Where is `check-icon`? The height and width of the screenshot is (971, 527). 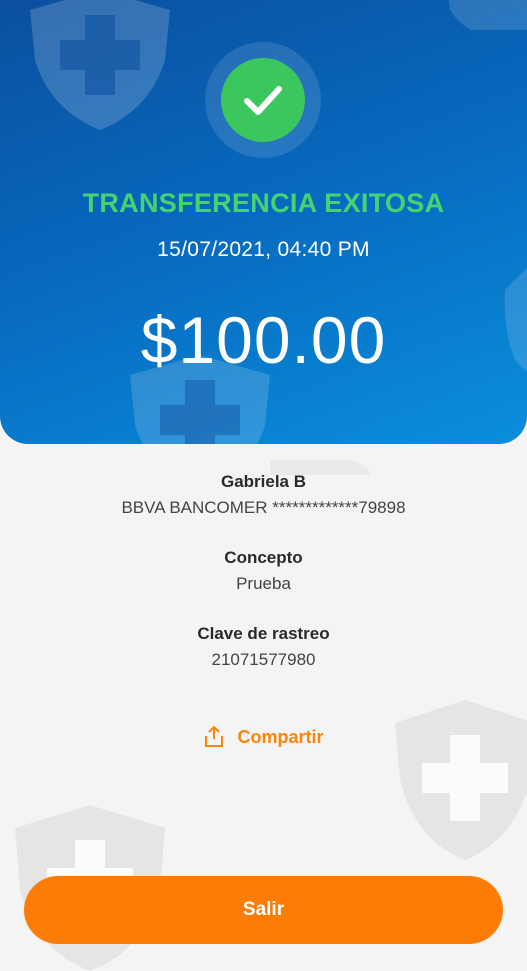
check-icon is located at coordinates (263, 100).